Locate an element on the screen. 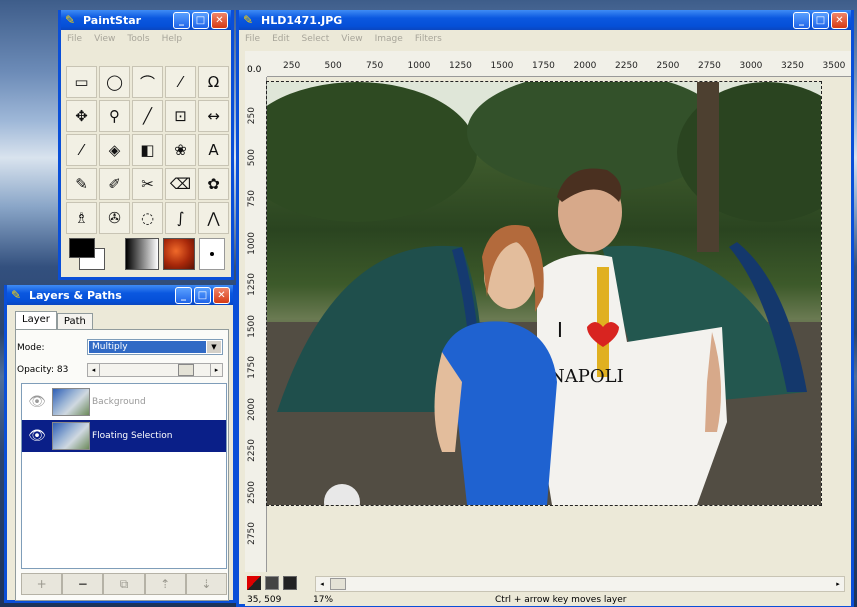 The height and width of the screenshot is (607, 857). duplicate-layer-button: ⧉ is located at coordinates (124, 584).